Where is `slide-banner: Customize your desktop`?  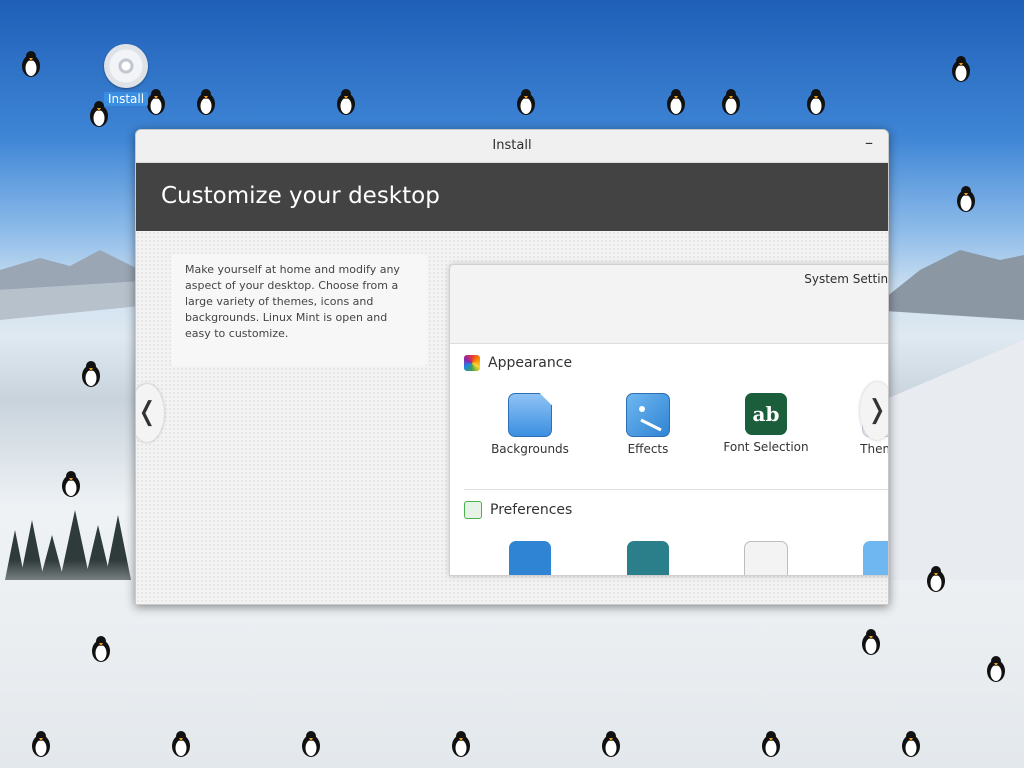
slide-banner: Customize your desktop is located at coordinates (512, 197).